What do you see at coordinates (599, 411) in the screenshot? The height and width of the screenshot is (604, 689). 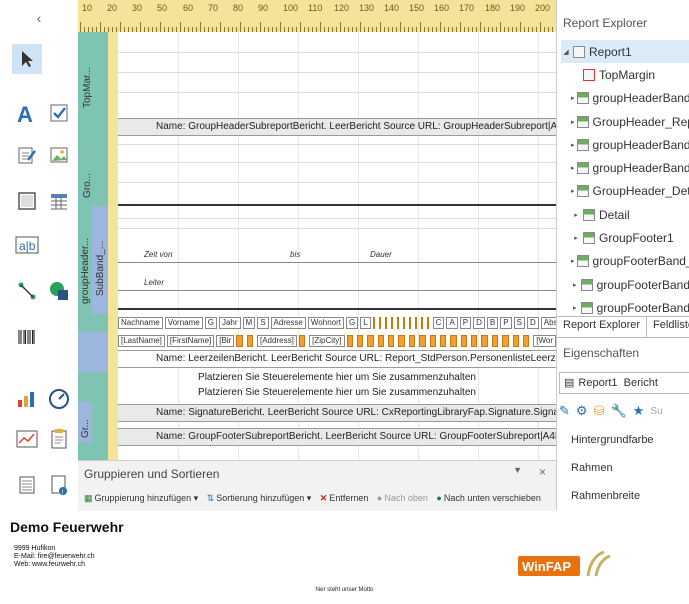 I see `database-icon: ⛁` at bounding box center [599, 411].